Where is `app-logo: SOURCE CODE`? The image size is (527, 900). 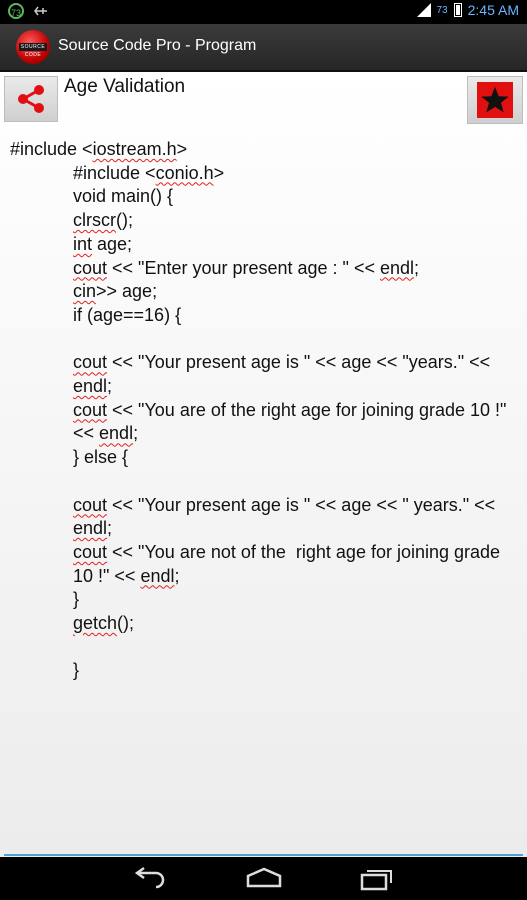 app-logo: SOURCE CODE is located at coordinates (33, 47).